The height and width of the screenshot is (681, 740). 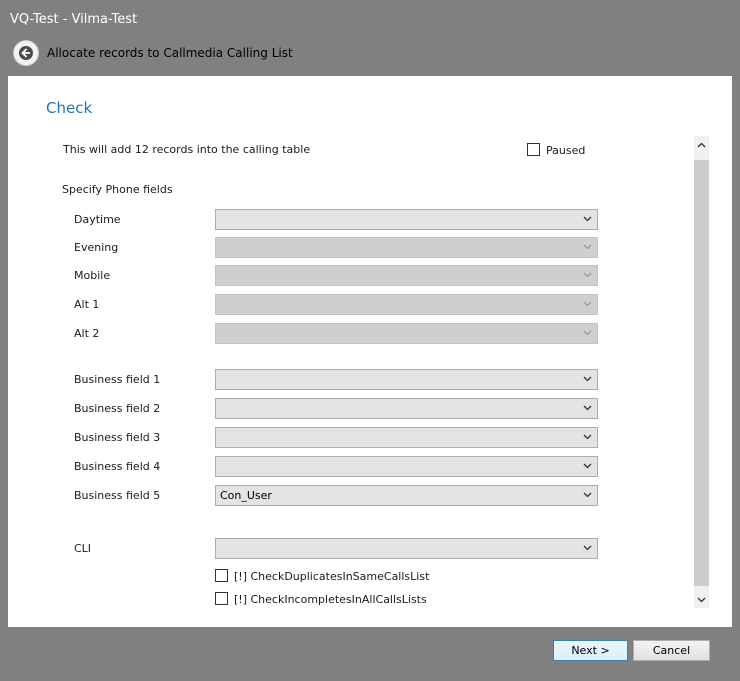 What do you see at coordinates (74, 19) in the screenshot?
I see `window-title: VQ-Test - Vilma-Test` at bounding box center [74, 19].